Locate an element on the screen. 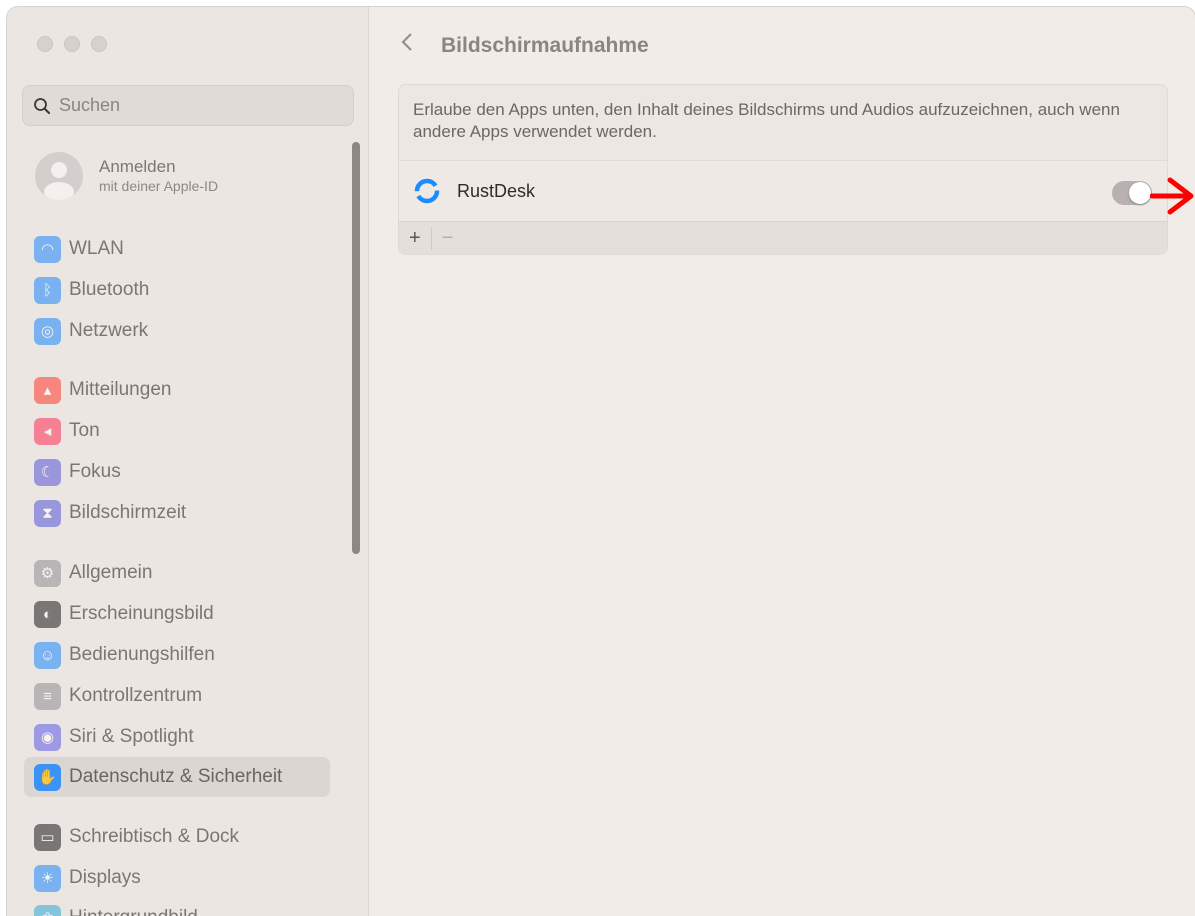 The image size is (1195, 916). window-controls is located at coordinates (72, 44).